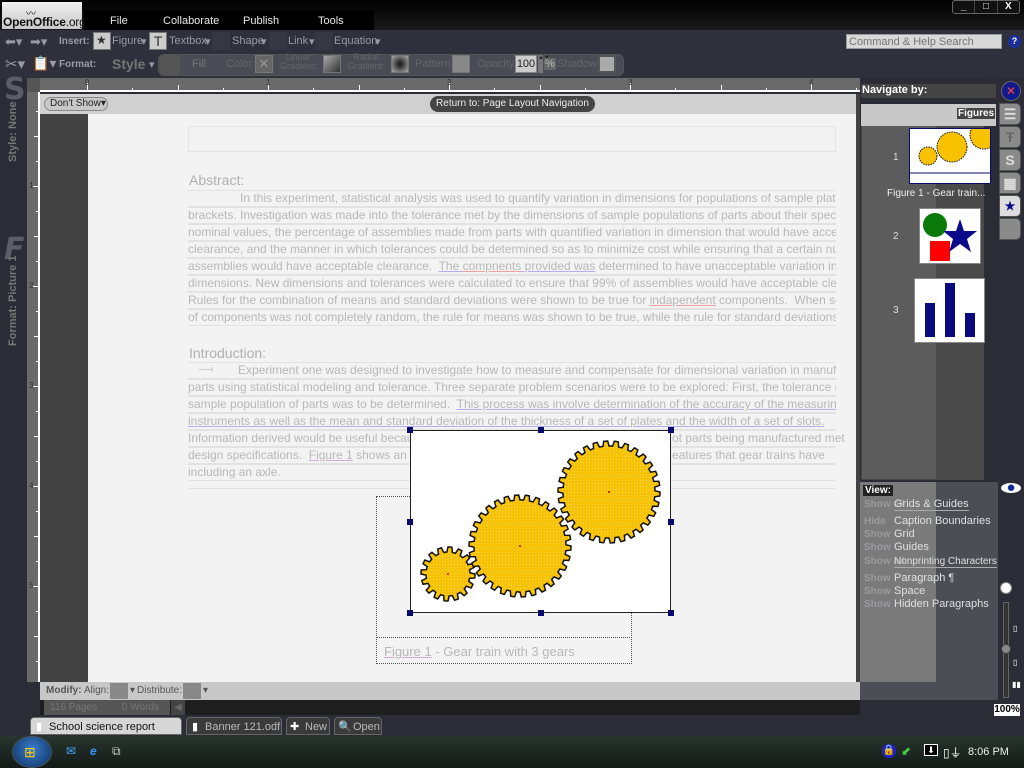 Image resolution: width=1024 pixels, height=768 pixels. I want to click on pages-tab-icon: ☰, so click(1010, 114).